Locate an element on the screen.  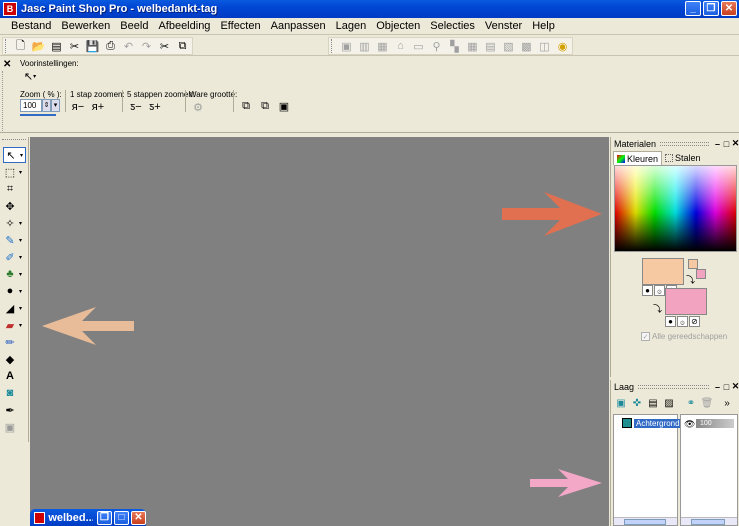
all-tools-checkbox: ✓ is located at coordinates (645, 336).